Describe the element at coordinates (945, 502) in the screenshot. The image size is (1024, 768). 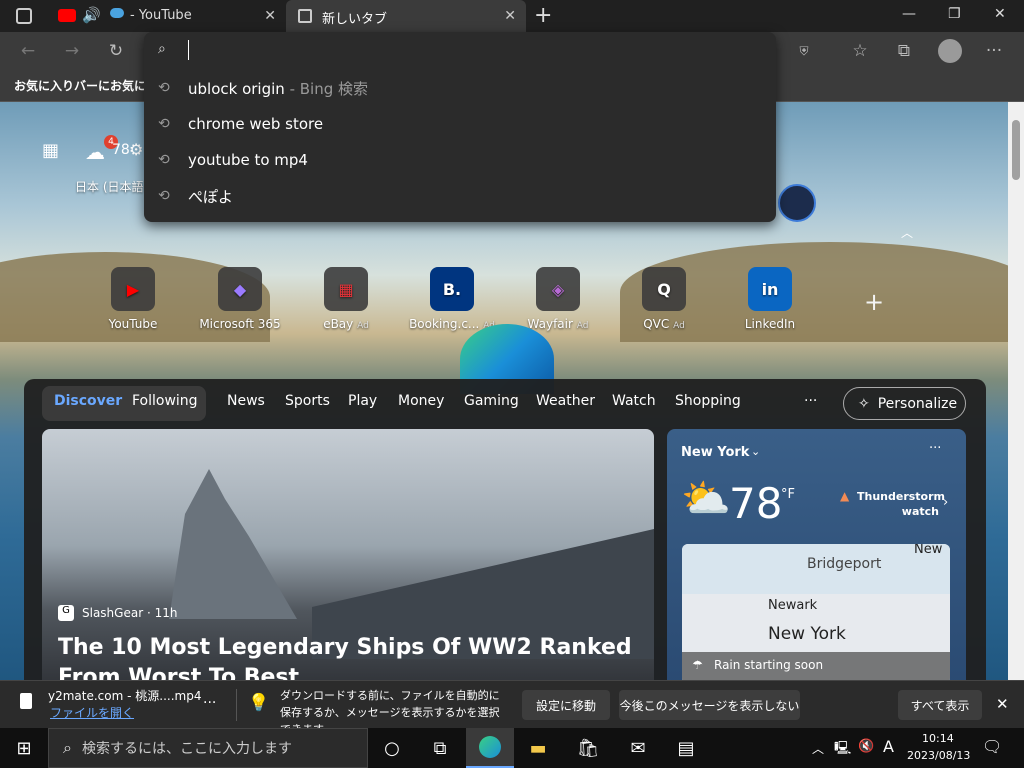
I see `chevron-right-icon: ›` at that location.